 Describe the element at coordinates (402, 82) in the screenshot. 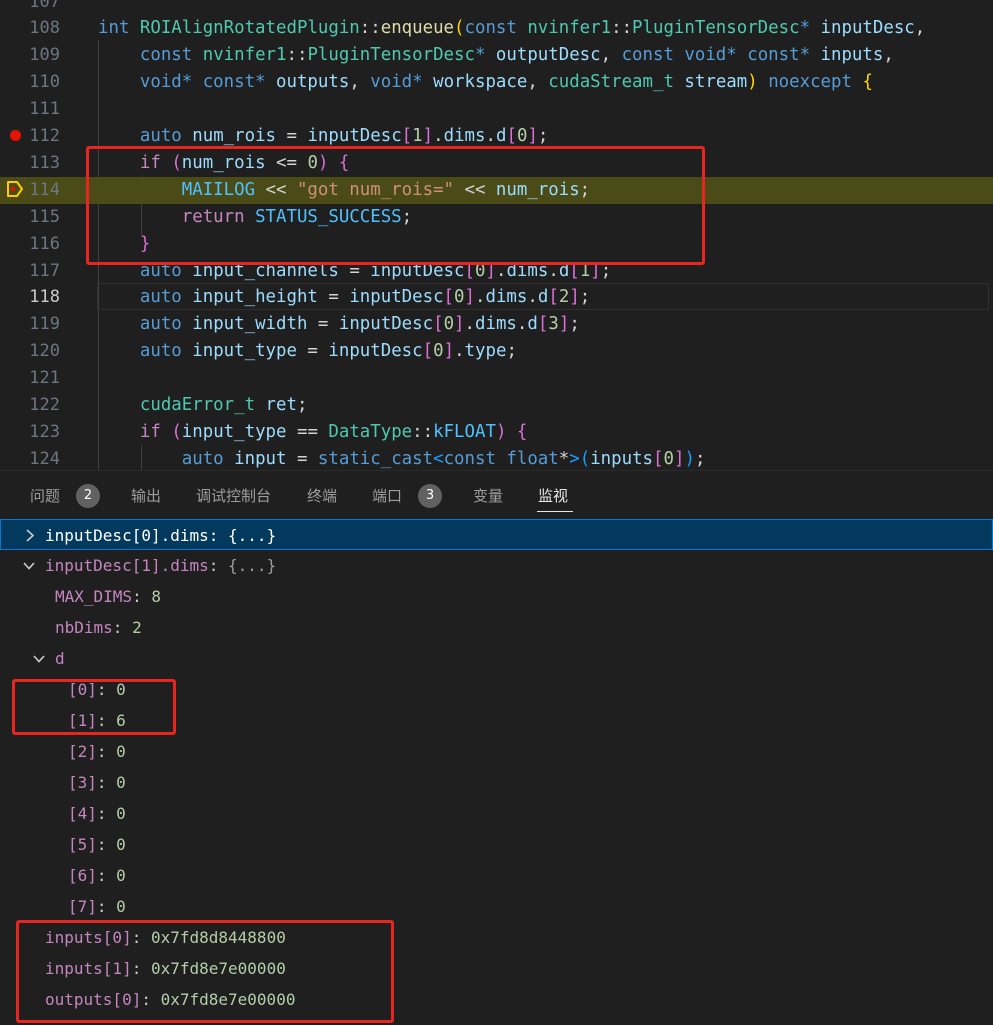

I see `code-token: void*` at that location.